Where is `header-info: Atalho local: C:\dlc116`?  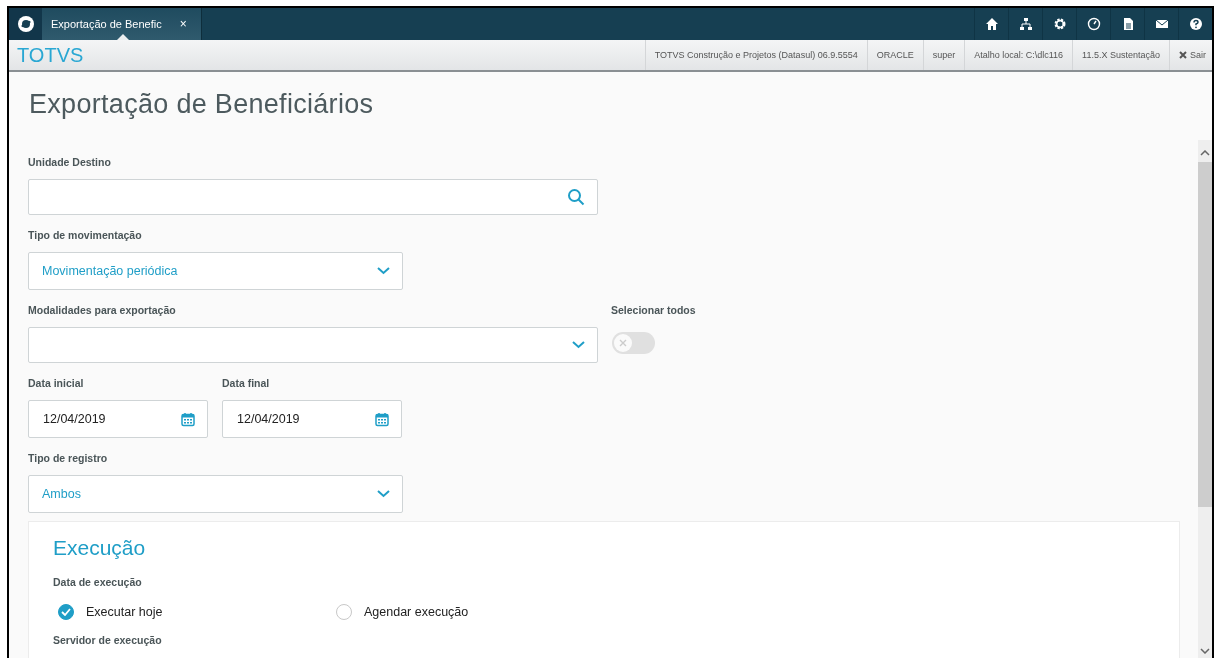 header-info: Atalho local: C:\dlc116 is located at coordinates (1018, 55).